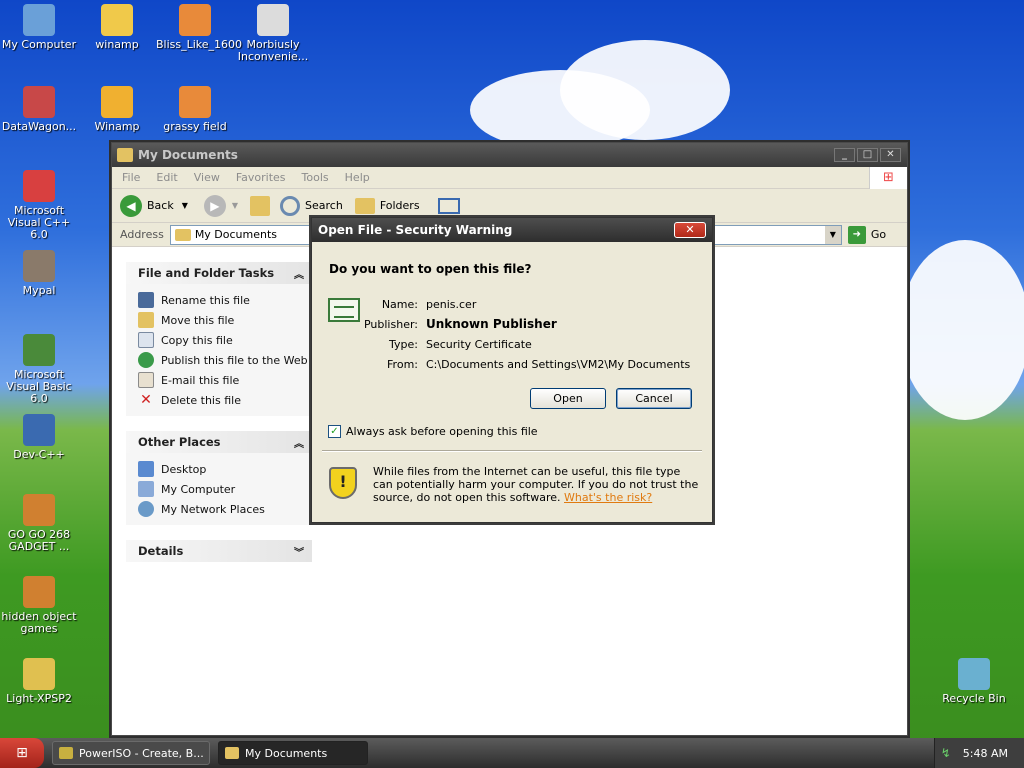 This screenshot has width=1024, height=768. What do you see at coordinates (146, 360) in the screenshot?
I see `globe-icon` at bounding box center [146, 360].